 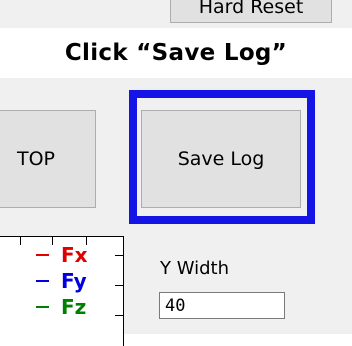 What do you see at coordinates (48, 159) in the screenshot?
I see `stop-button: TOP` at bounding box center [48, 159].